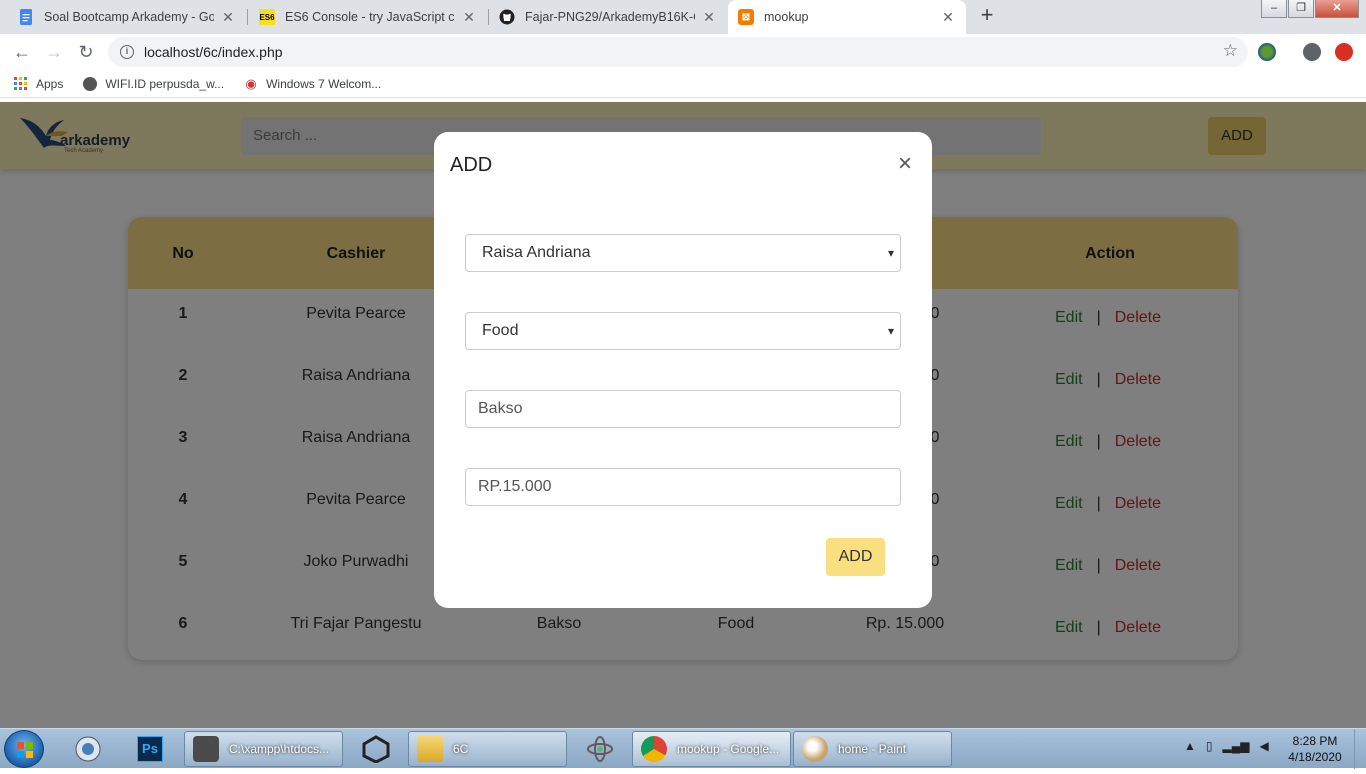  Describe the element at coordinates (786, 17) in the screenshot. I see `tab-title: mookup` at that location.